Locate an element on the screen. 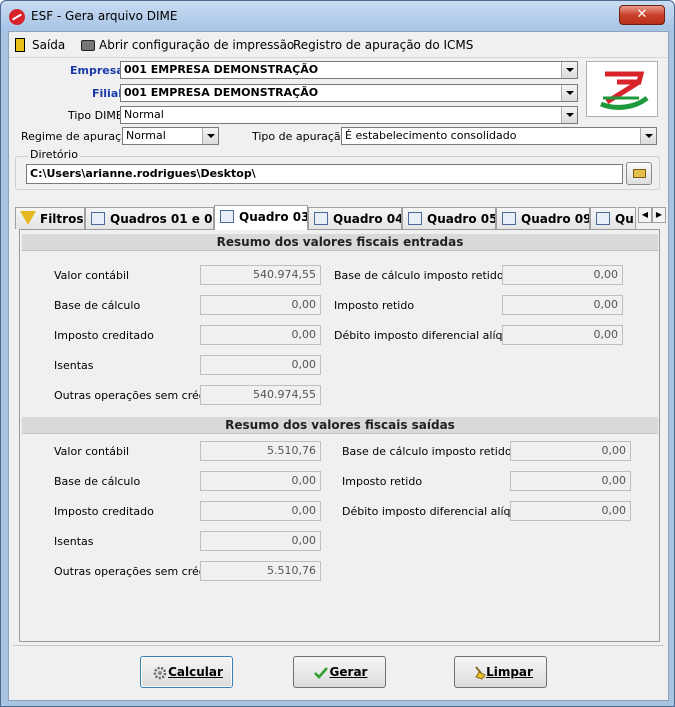 This screenshot has height=707, width=675. menu-exit: Saída is located at coordinates (48, 45).